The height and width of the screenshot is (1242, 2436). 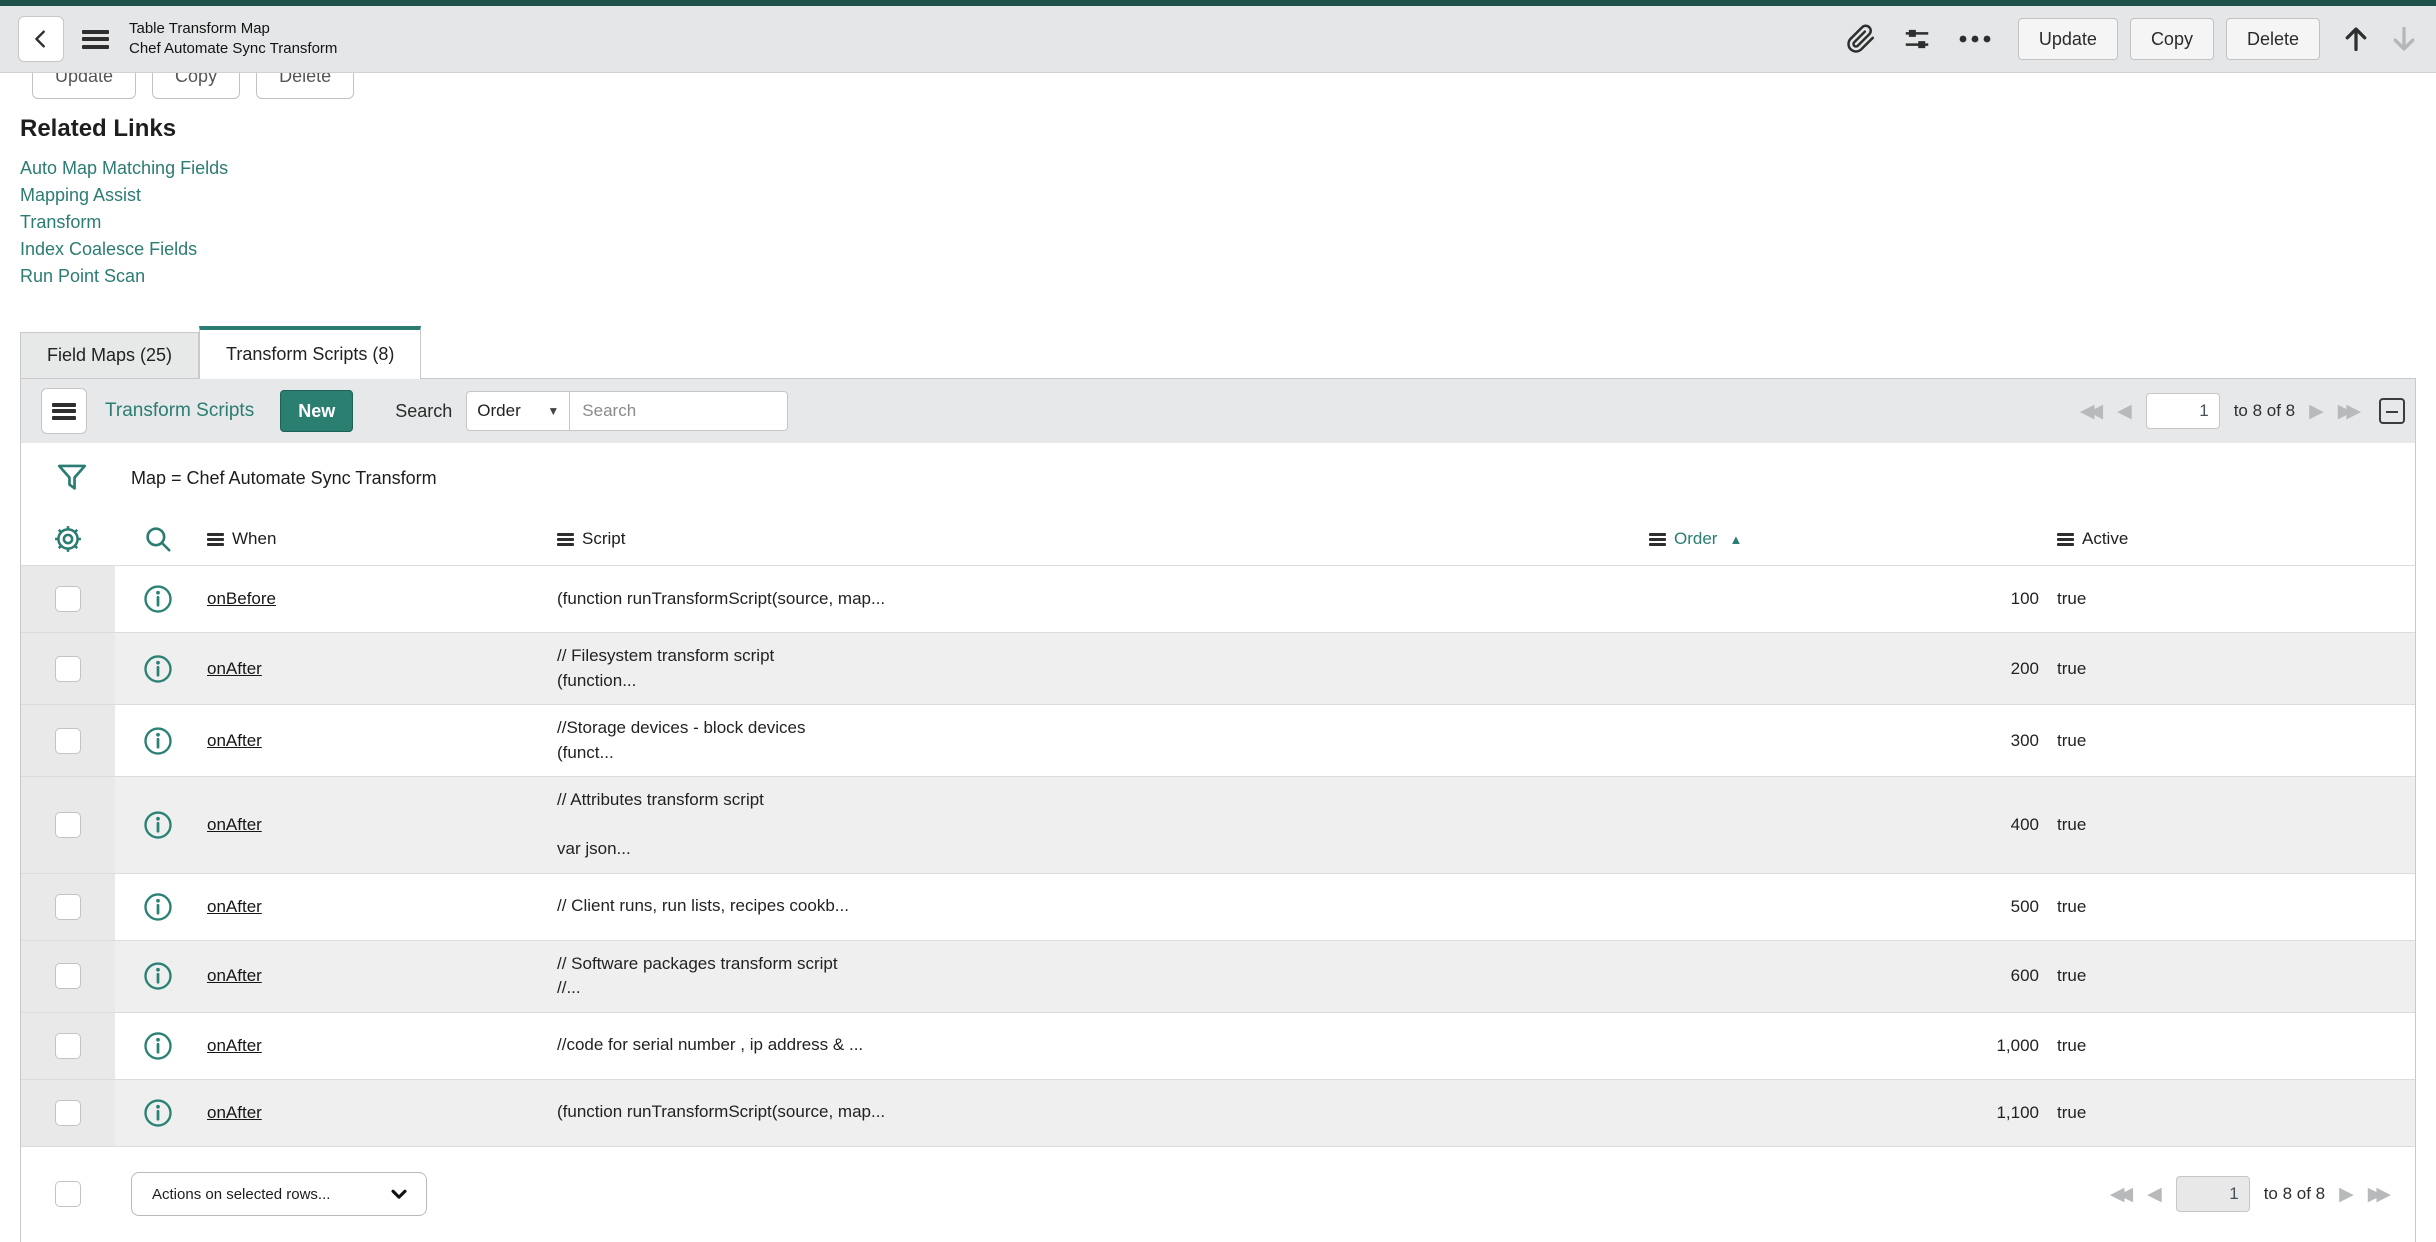 I want to click on column-header-active: Active, so click(x=2228, y=539).